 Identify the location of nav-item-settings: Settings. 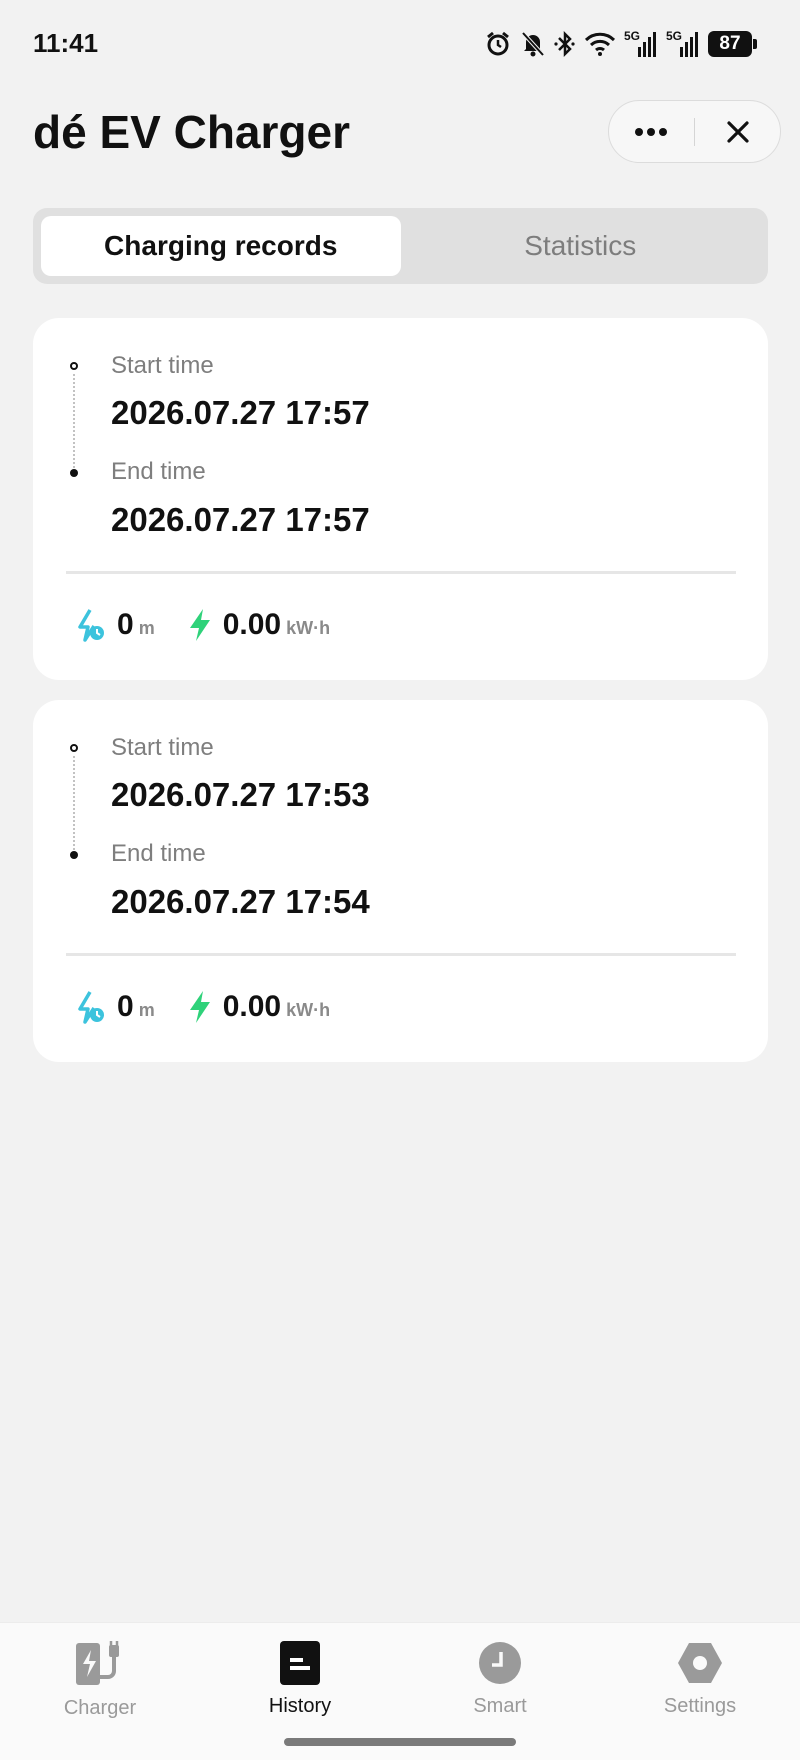
(700, 1679).